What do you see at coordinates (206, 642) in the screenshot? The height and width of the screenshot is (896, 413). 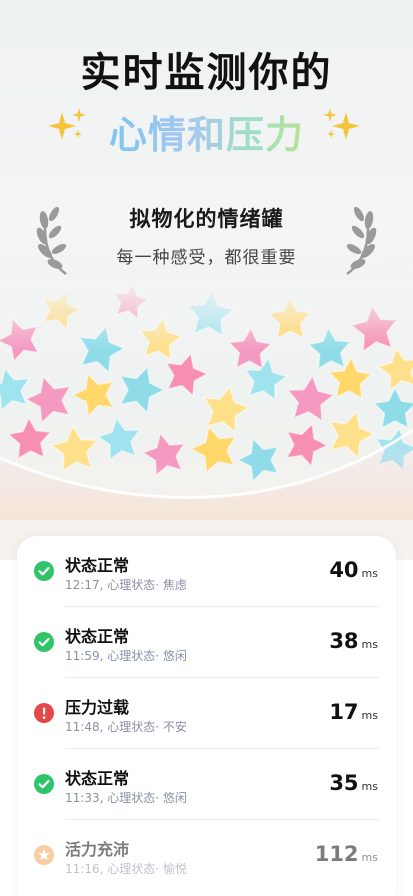 I see `record-row: 状态正常 11:59, 心理状态· 悠闲 38 ms` at bounding box center [206, 642].